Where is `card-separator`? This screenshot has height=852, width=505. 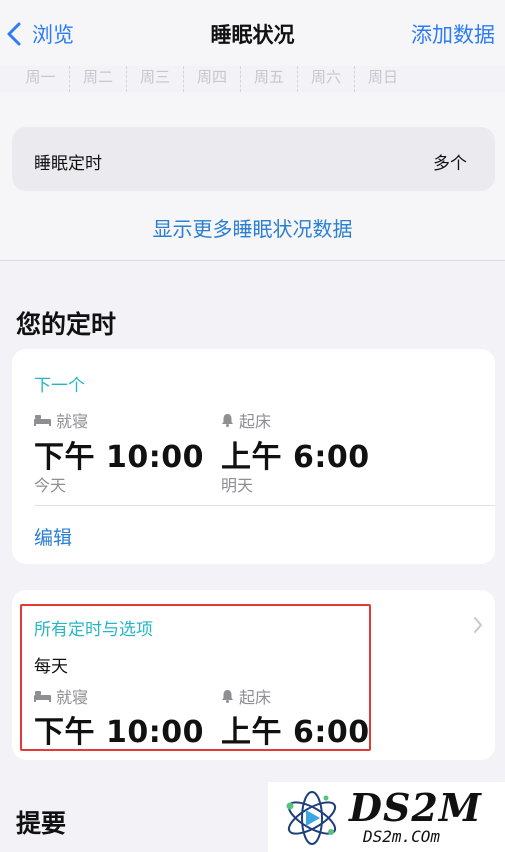
card-separator is located at coordinates (264, 505).